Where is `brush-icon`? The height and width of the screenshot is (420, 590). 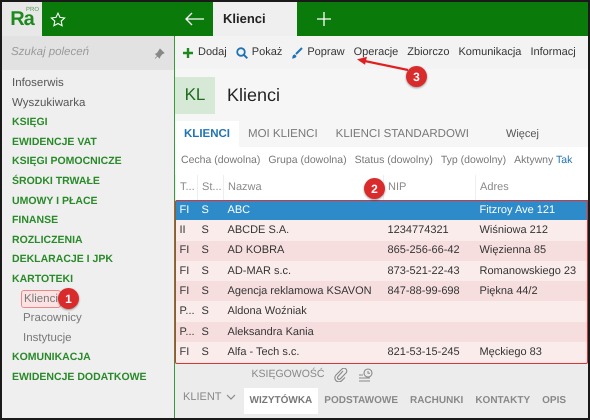 brush-icon is located at coordinates (297, 52).